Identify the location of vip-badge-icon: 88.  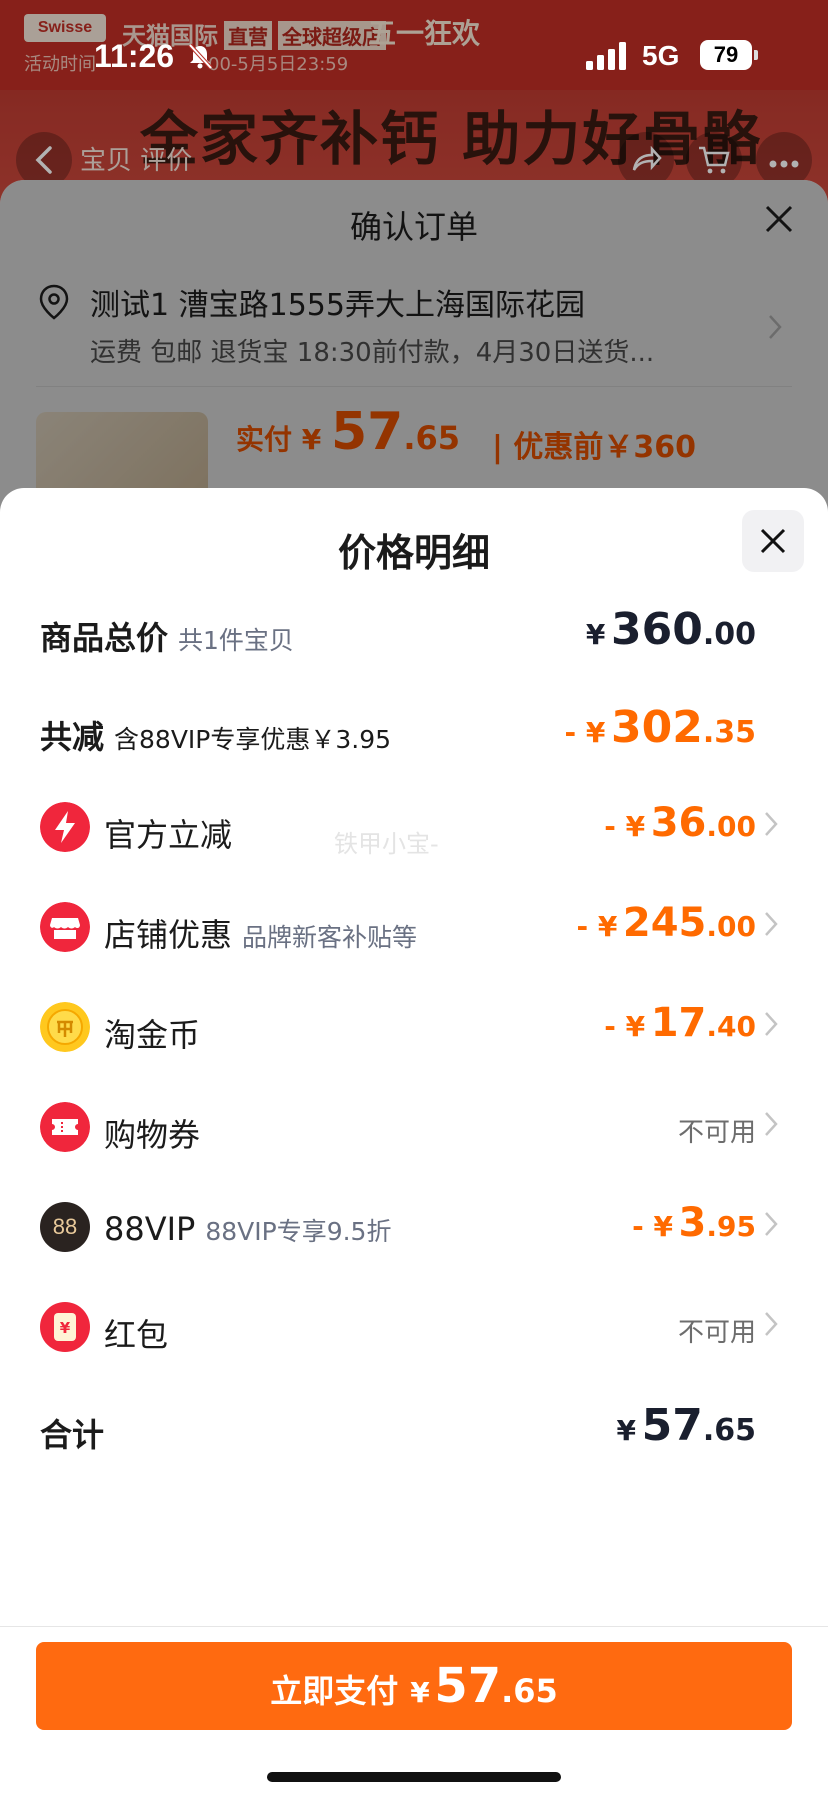
(65, 1227).